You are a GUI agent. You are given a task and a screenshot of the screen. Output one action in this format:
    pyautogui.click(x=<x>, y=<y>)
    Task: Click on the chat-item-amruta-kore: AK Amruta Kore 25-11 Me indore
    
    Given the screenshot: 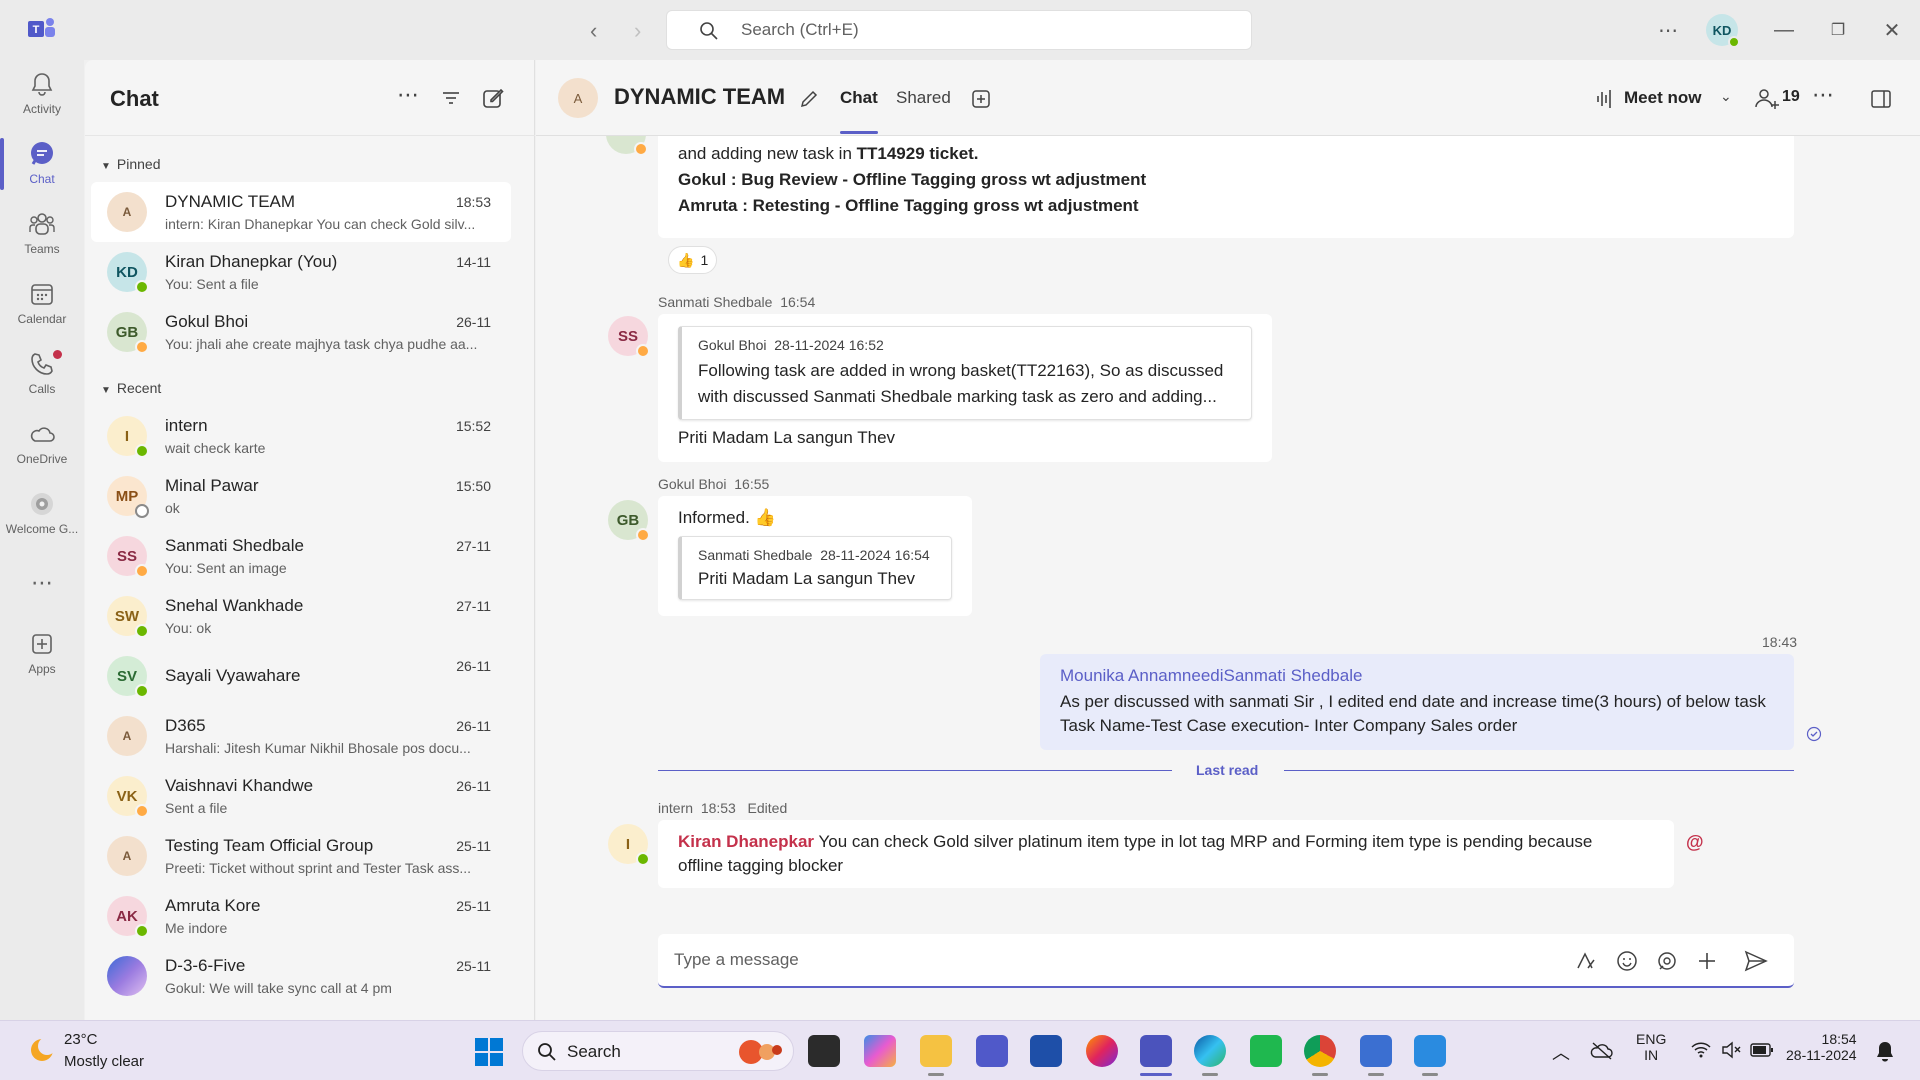 What is the action you would take?
    pyautogui.click(x=301, y=916)
    